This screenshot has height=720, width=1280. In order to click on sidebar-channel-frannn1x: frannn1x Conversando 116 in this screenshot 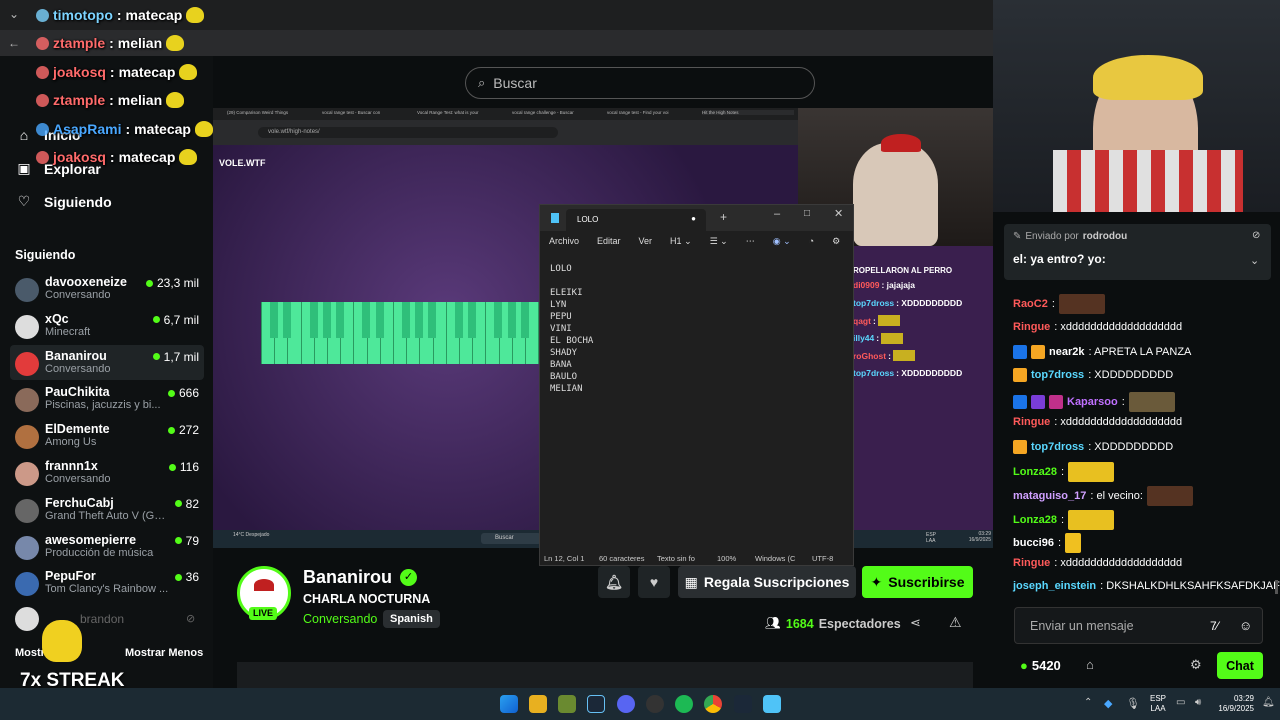, I will do `click(107, 472)`.